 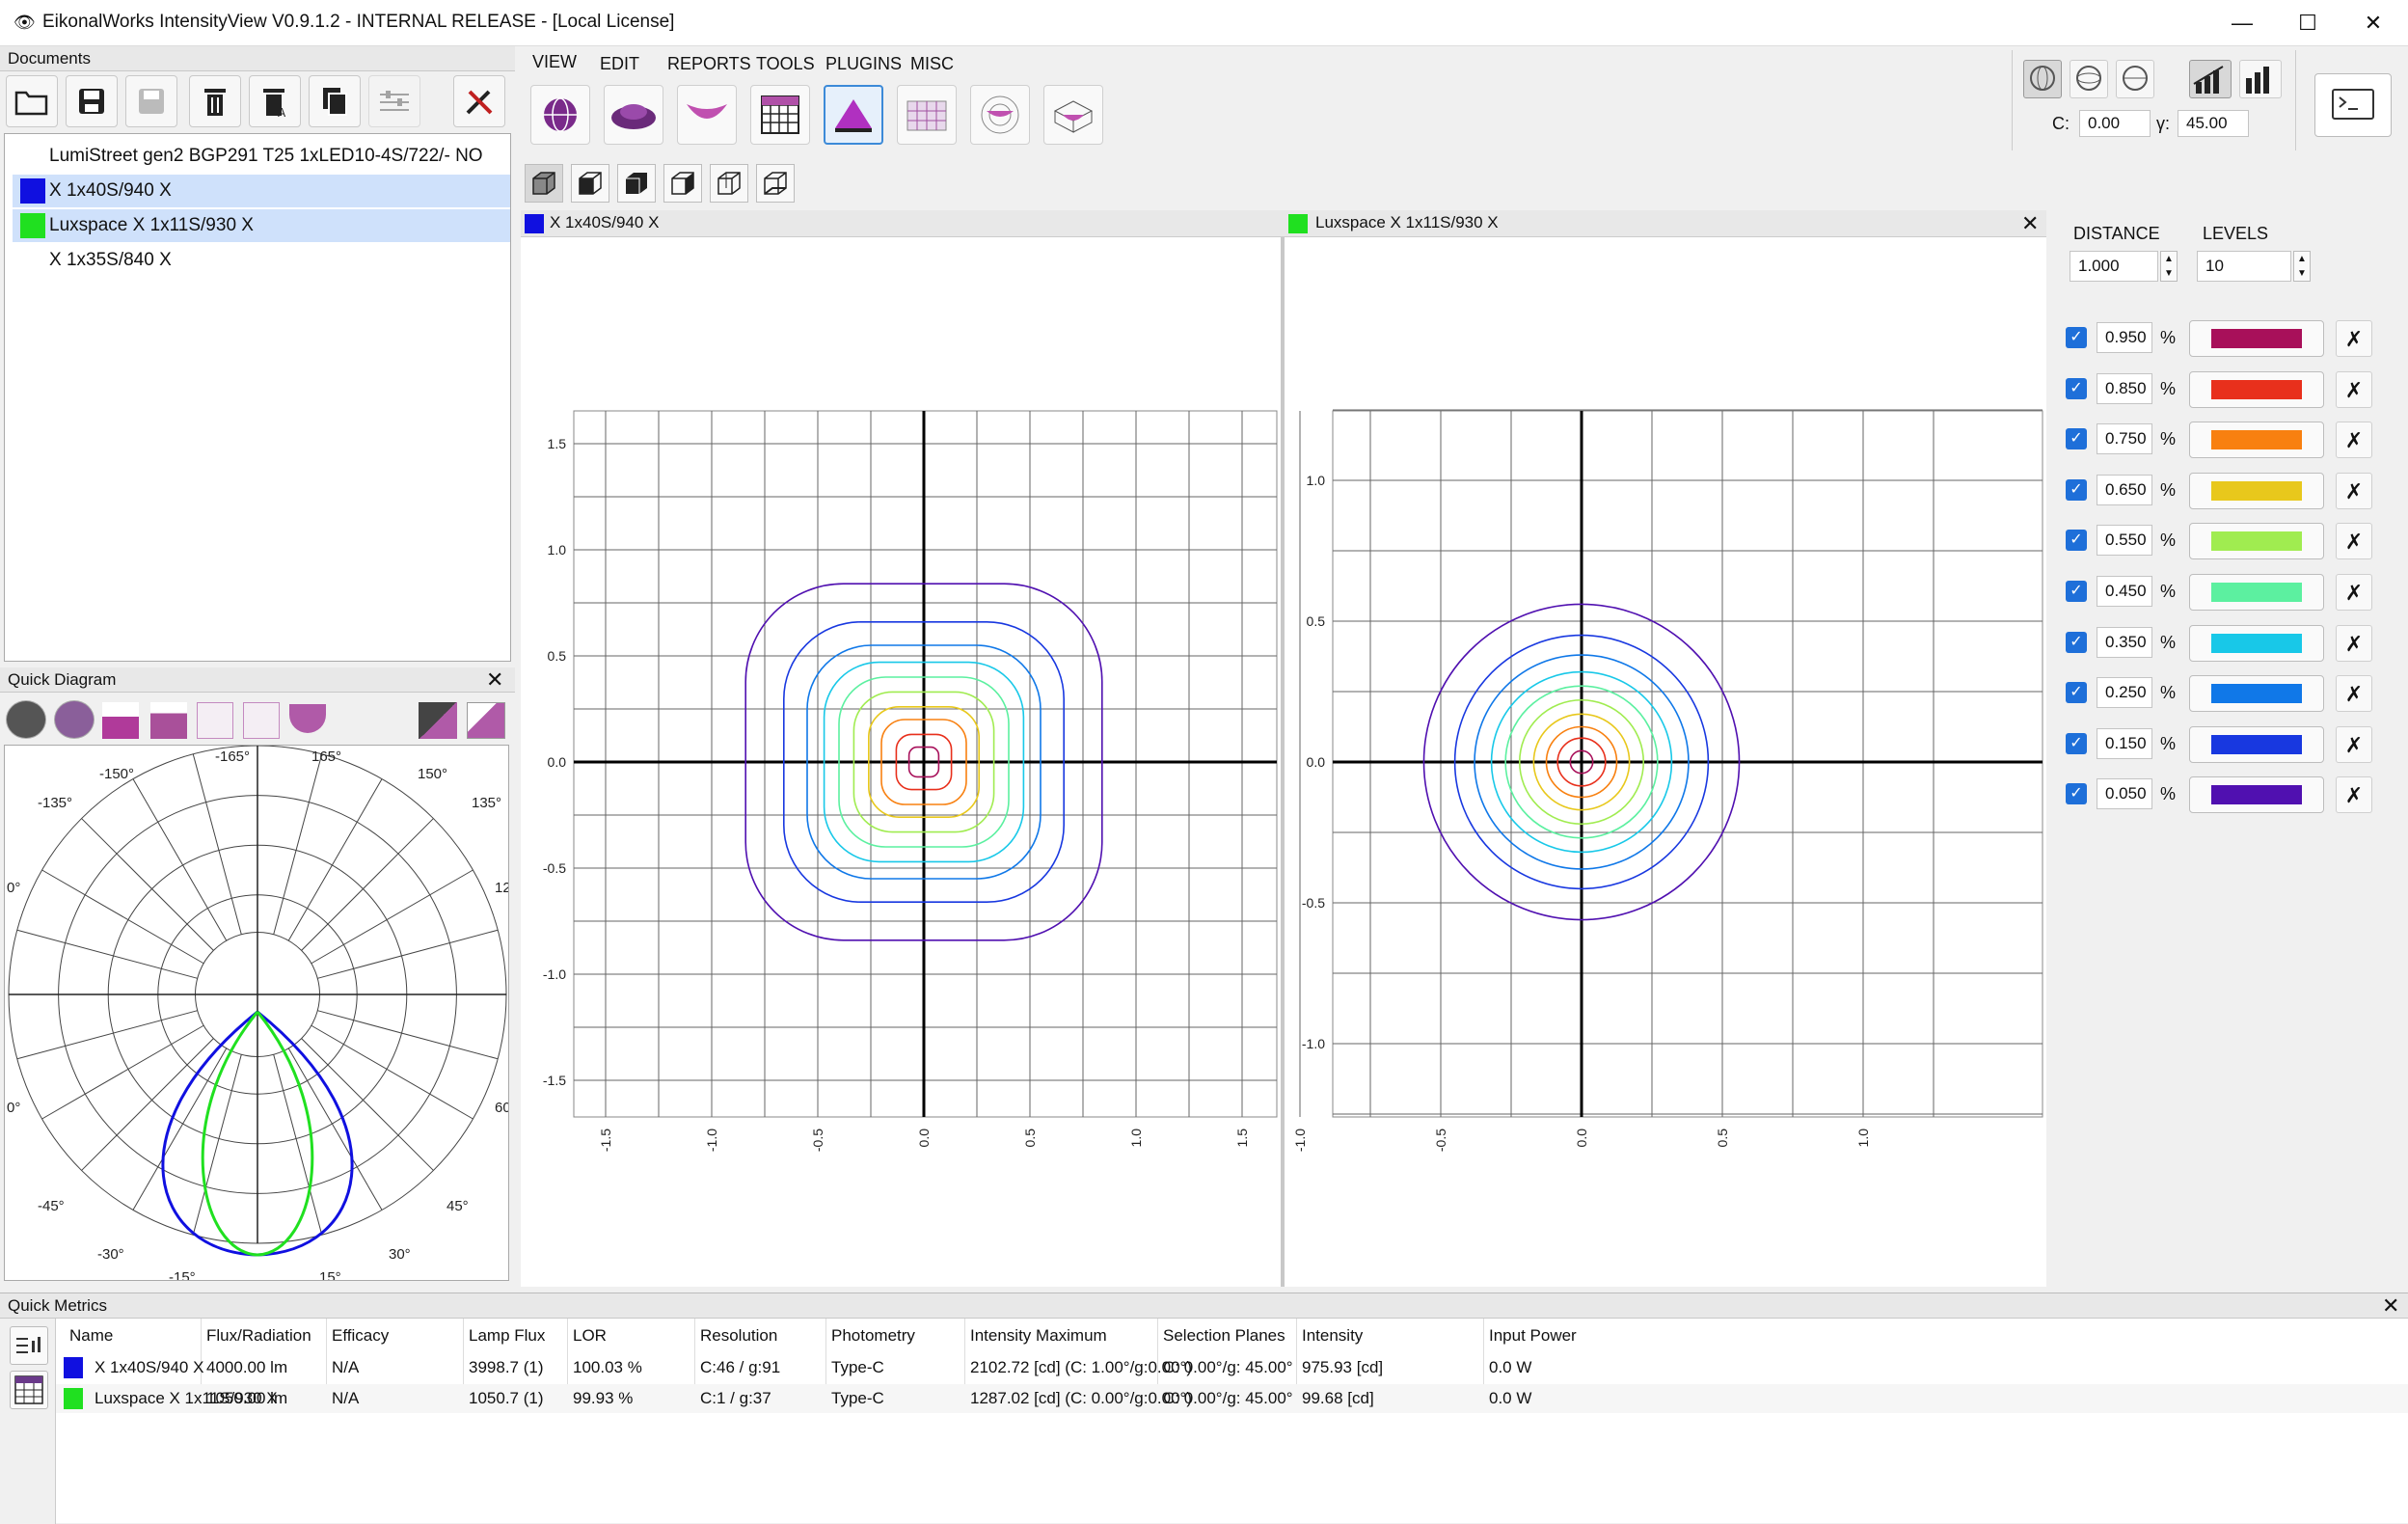 What do you see at coordinates (620, 64) in the screenshot?
I see `tab-edit: EDIT` at bounding box center [620, 64].